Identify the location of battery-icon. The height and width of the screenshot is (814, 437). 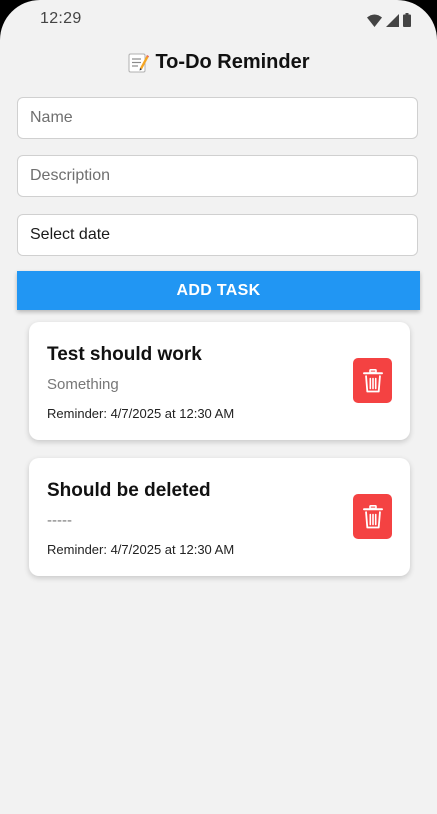
(407, 20).